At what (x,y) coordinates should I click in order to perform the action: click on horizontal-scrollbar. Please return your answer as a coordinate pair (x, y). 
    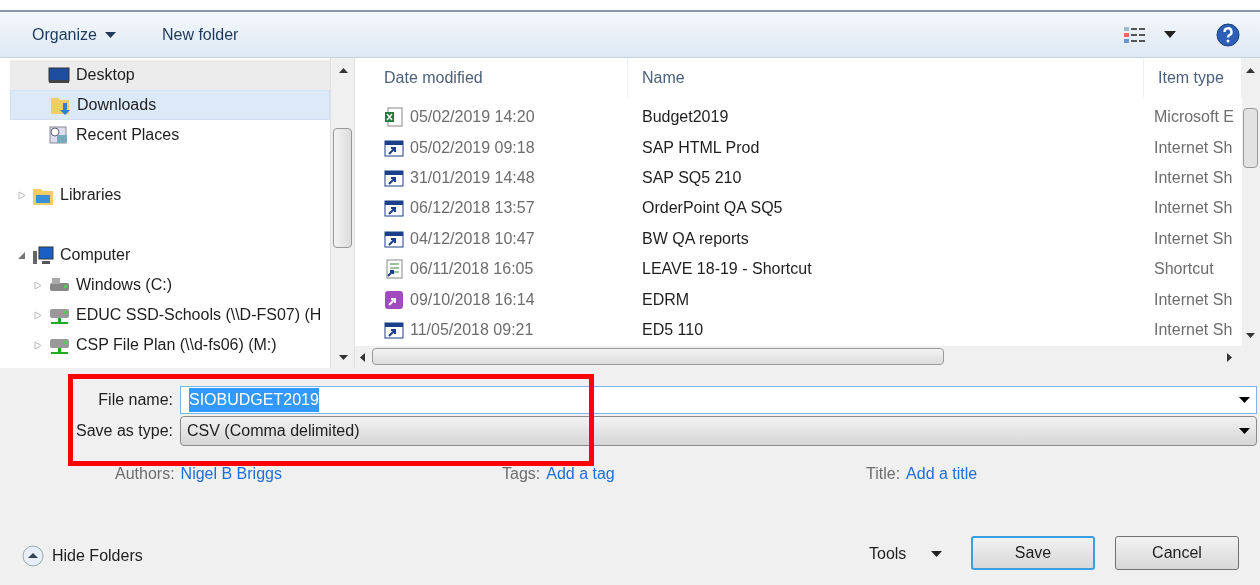
    Looking at the image, I should click on (807, 357).